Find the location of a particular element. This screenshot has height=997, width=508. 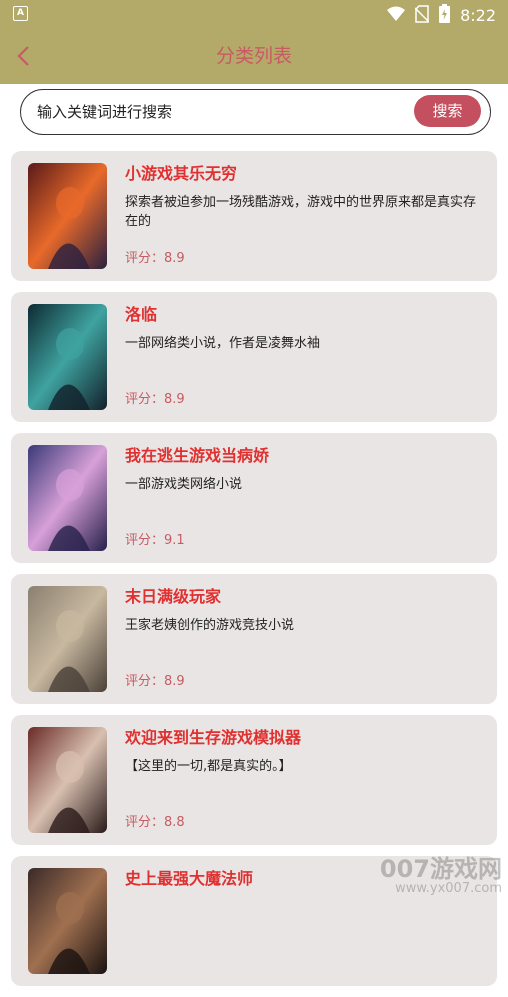

battery-charging-icon is located at coordinates (445, 15).